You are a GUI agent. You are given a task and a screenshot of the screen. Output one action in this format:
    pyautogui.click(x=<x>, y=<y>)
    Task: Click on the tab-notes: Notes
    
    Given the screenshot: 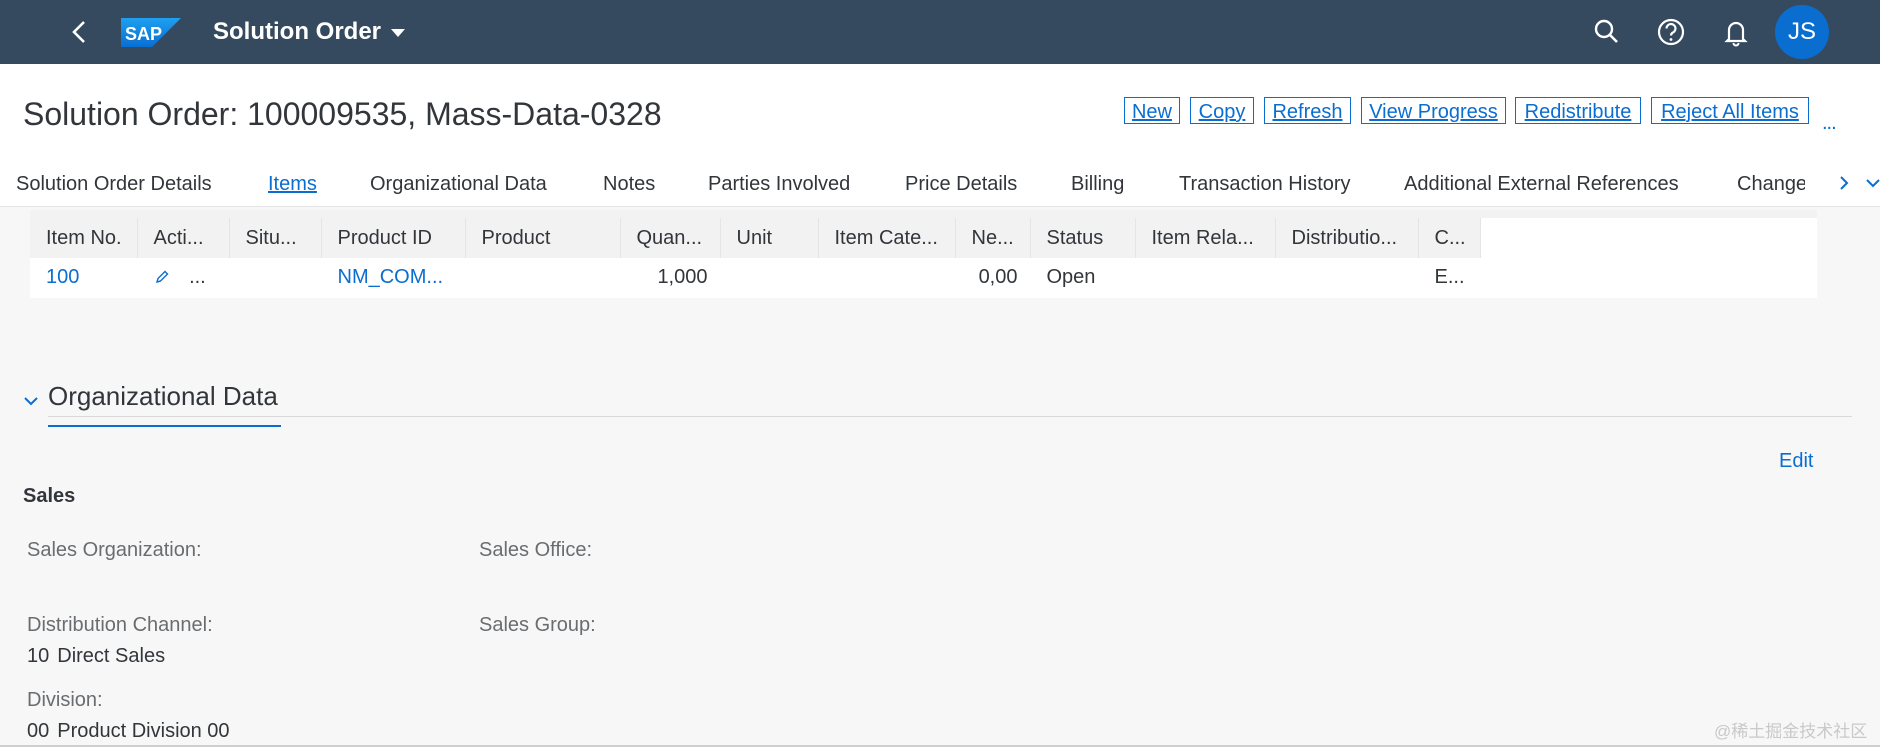 What is the action you would take?
    pyautogui.click(x=629, y=184)
    